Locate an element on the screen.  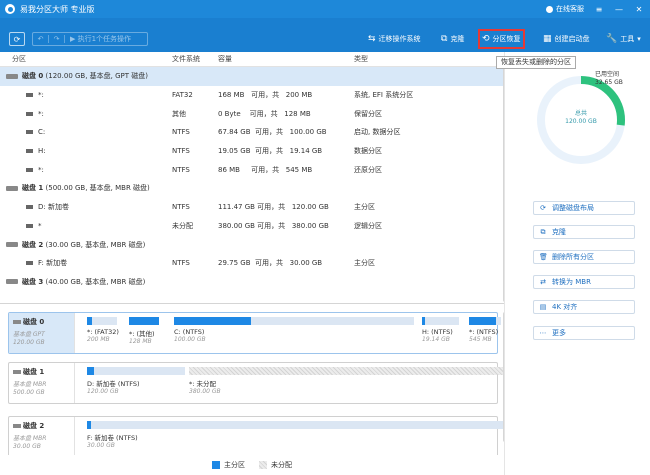
partition-block: *: (其他) 128 MB is located at coordinates (144, 331).